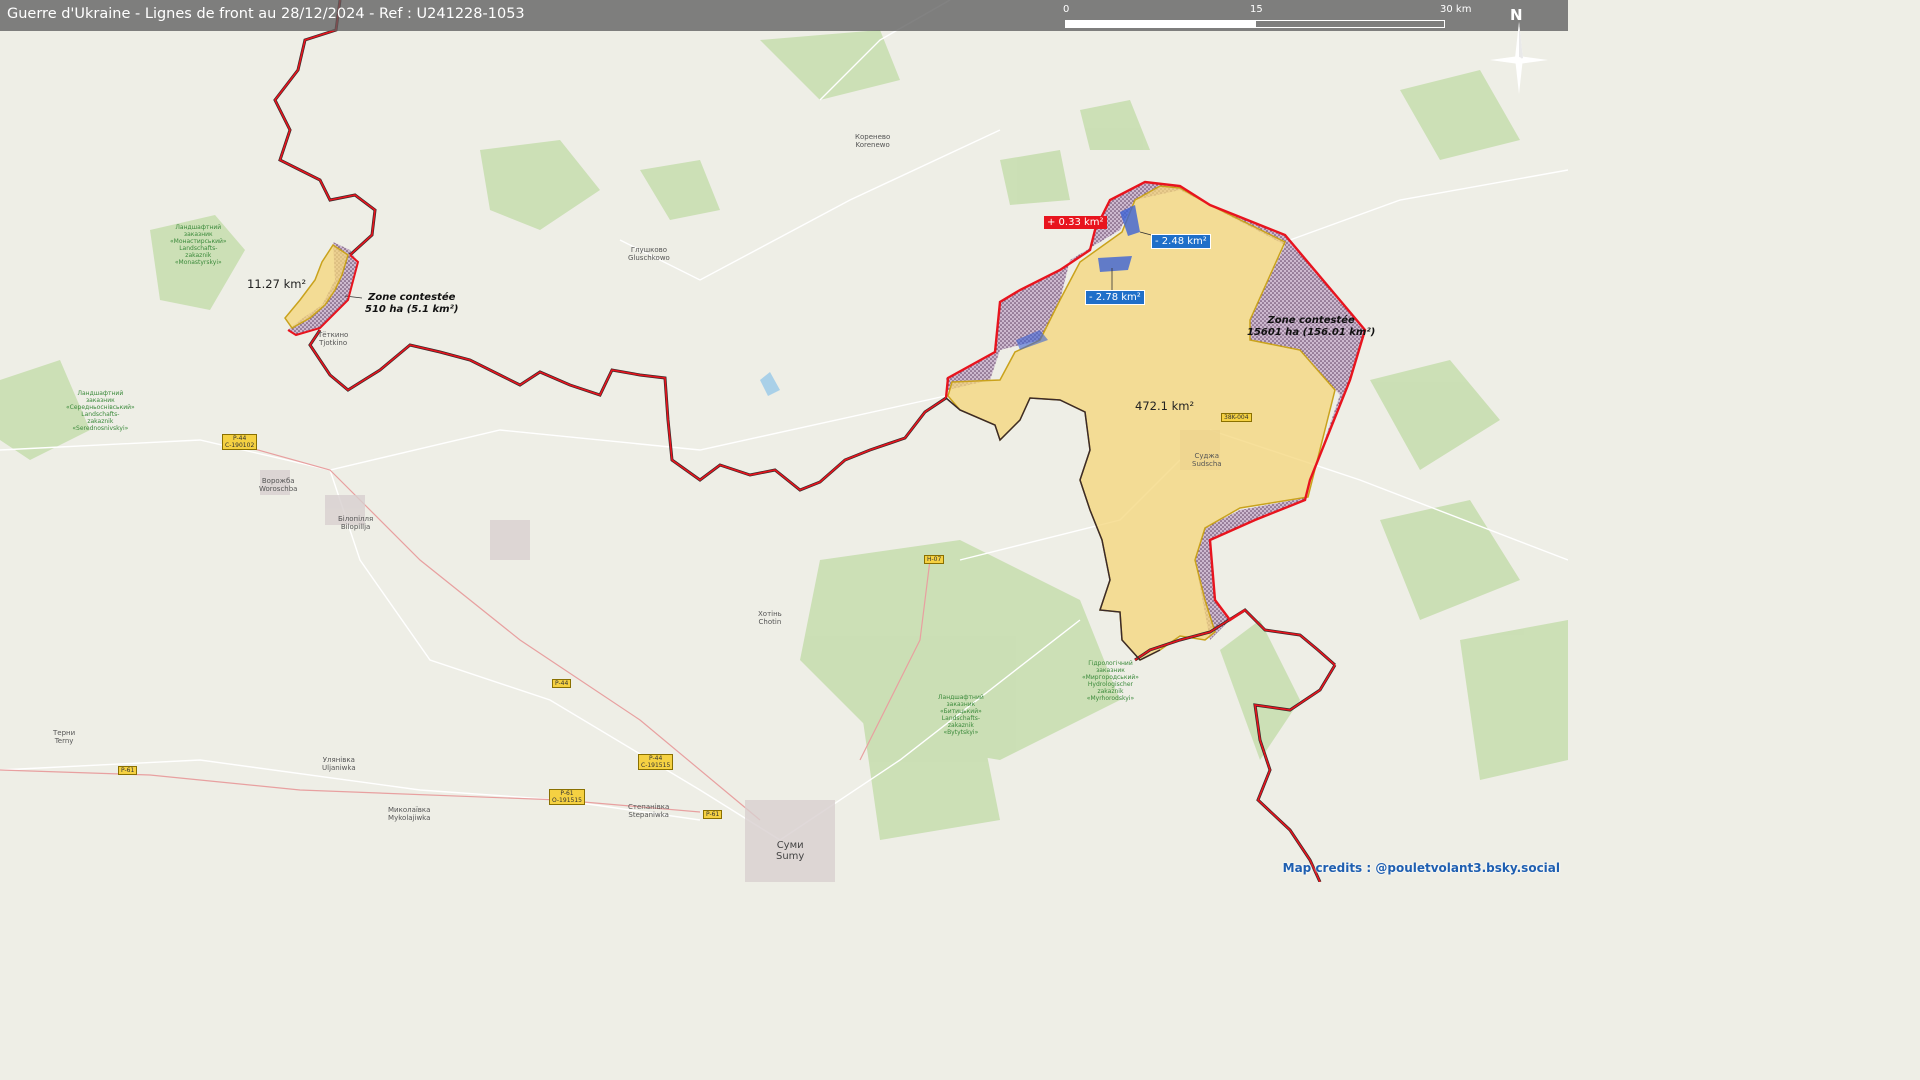  I want to click on road-shield-p61-east-l1: P-61, so click(713, 814).